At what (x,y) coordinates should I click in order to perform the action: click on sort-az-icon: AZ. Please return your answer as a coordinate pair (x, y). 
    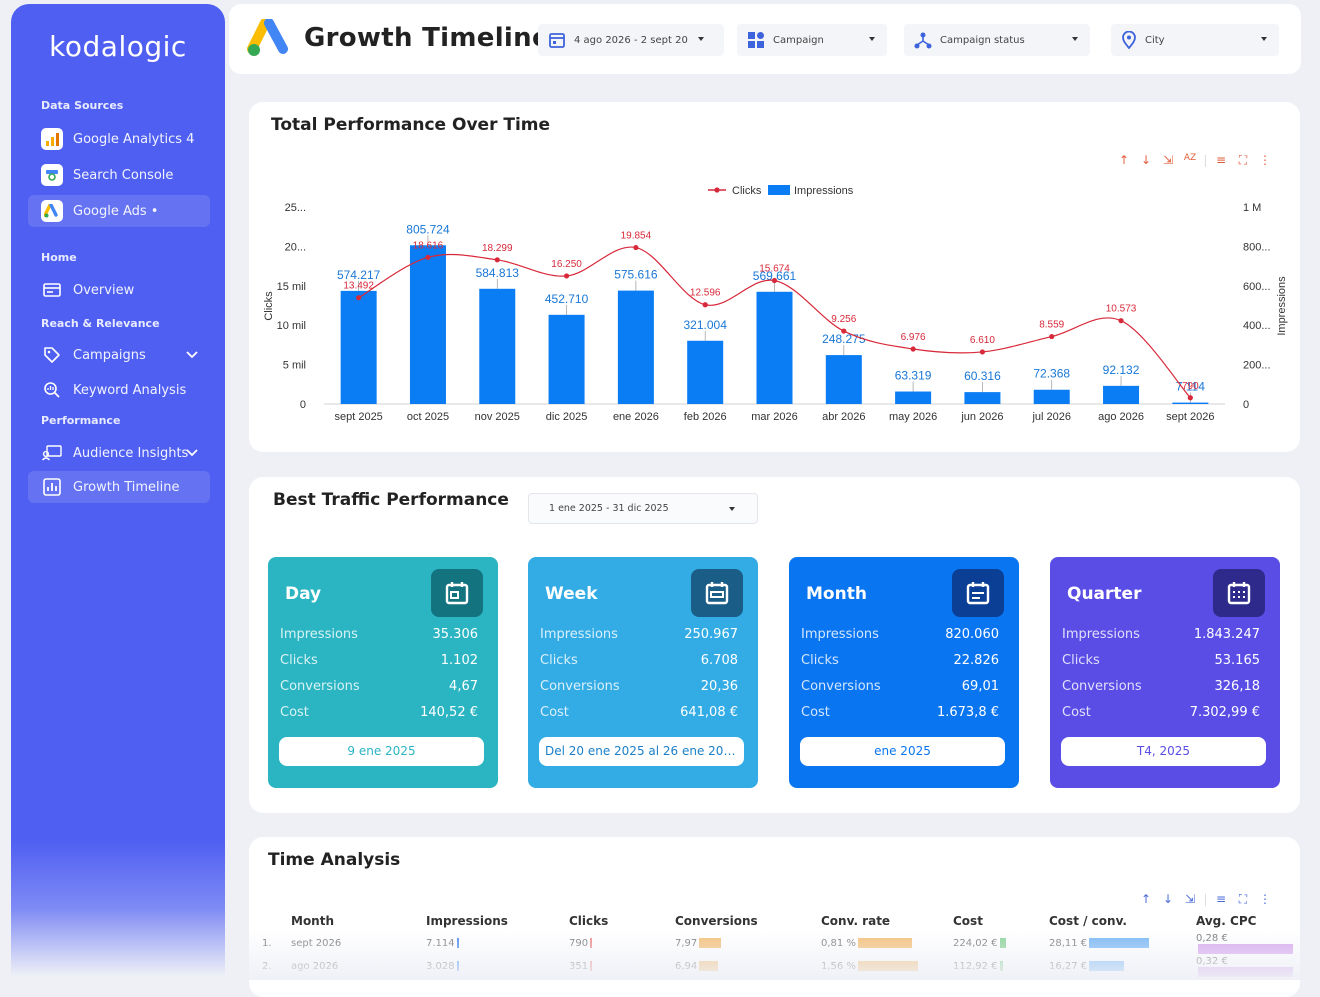
    Looking at the image, I should click on (1190, 160).